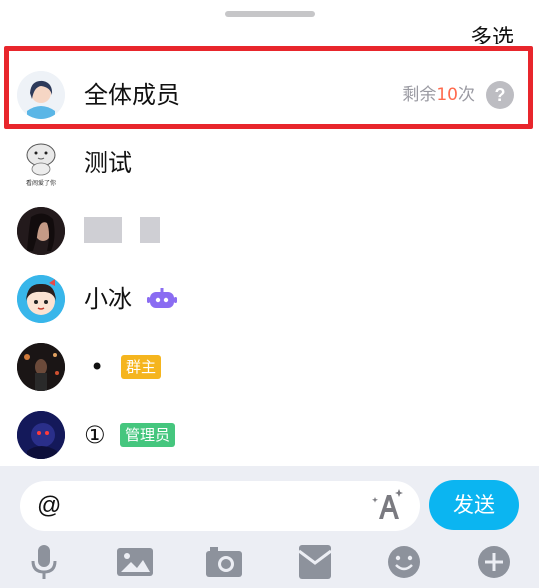  Describe the element at coordinates (269, 367) in the screenshot. I see `list-item-member: • 群主` at that location.